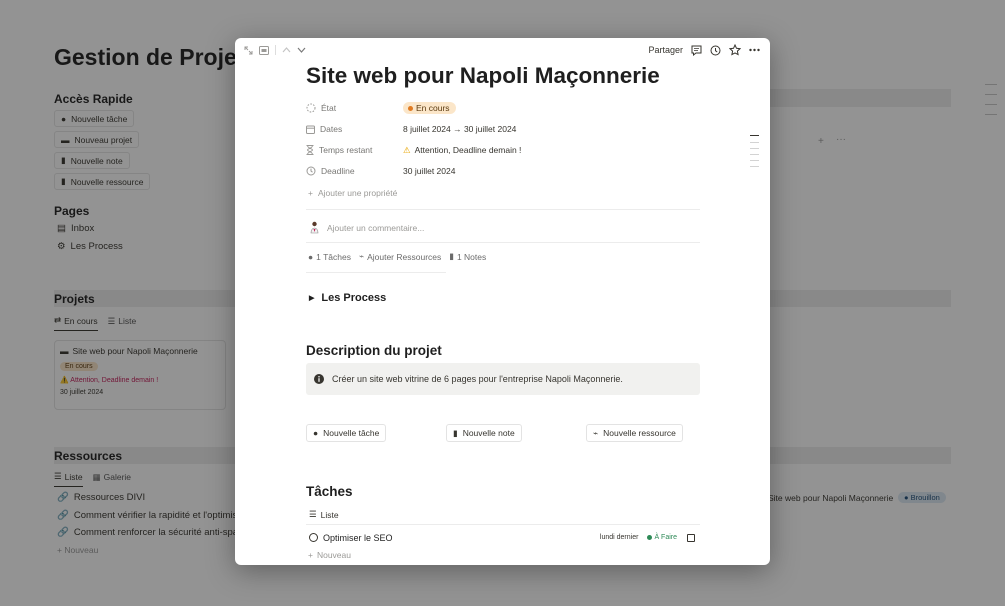 The image size is (1005, 606). I want to click on relation-notes: ▮ 1 Notes, so click(467, 256).